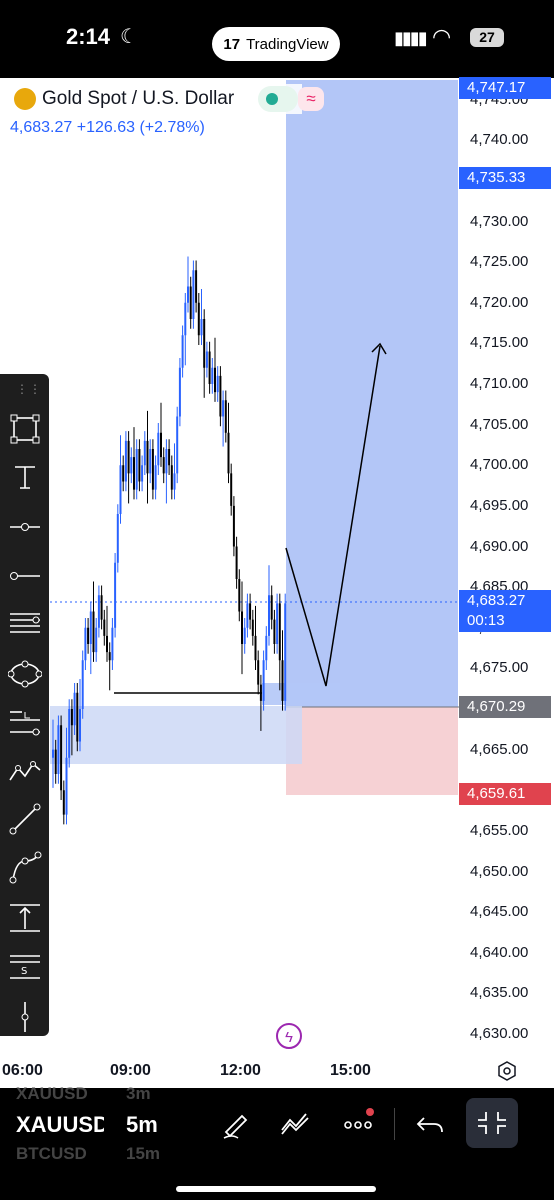 The image size is (554, 1200). Describe the element at coordinates (41, 127) in the screenshot. I see `last-price: 4,683.27` at that location.